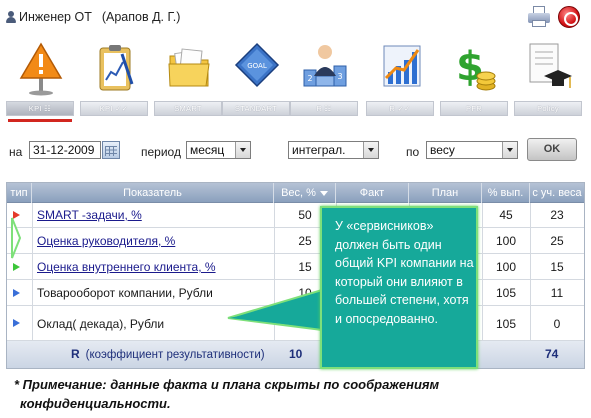  I want to click on table-row: Оклад( декада), Рубли 105 0, so click(295, 324).